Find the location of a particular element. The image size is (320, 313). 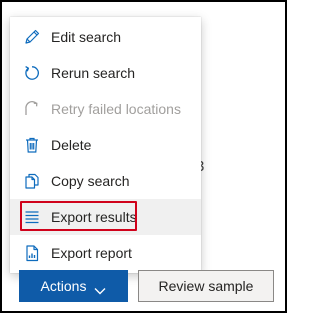

review-sample-label: Review sample is located at coordinates (206, 286).